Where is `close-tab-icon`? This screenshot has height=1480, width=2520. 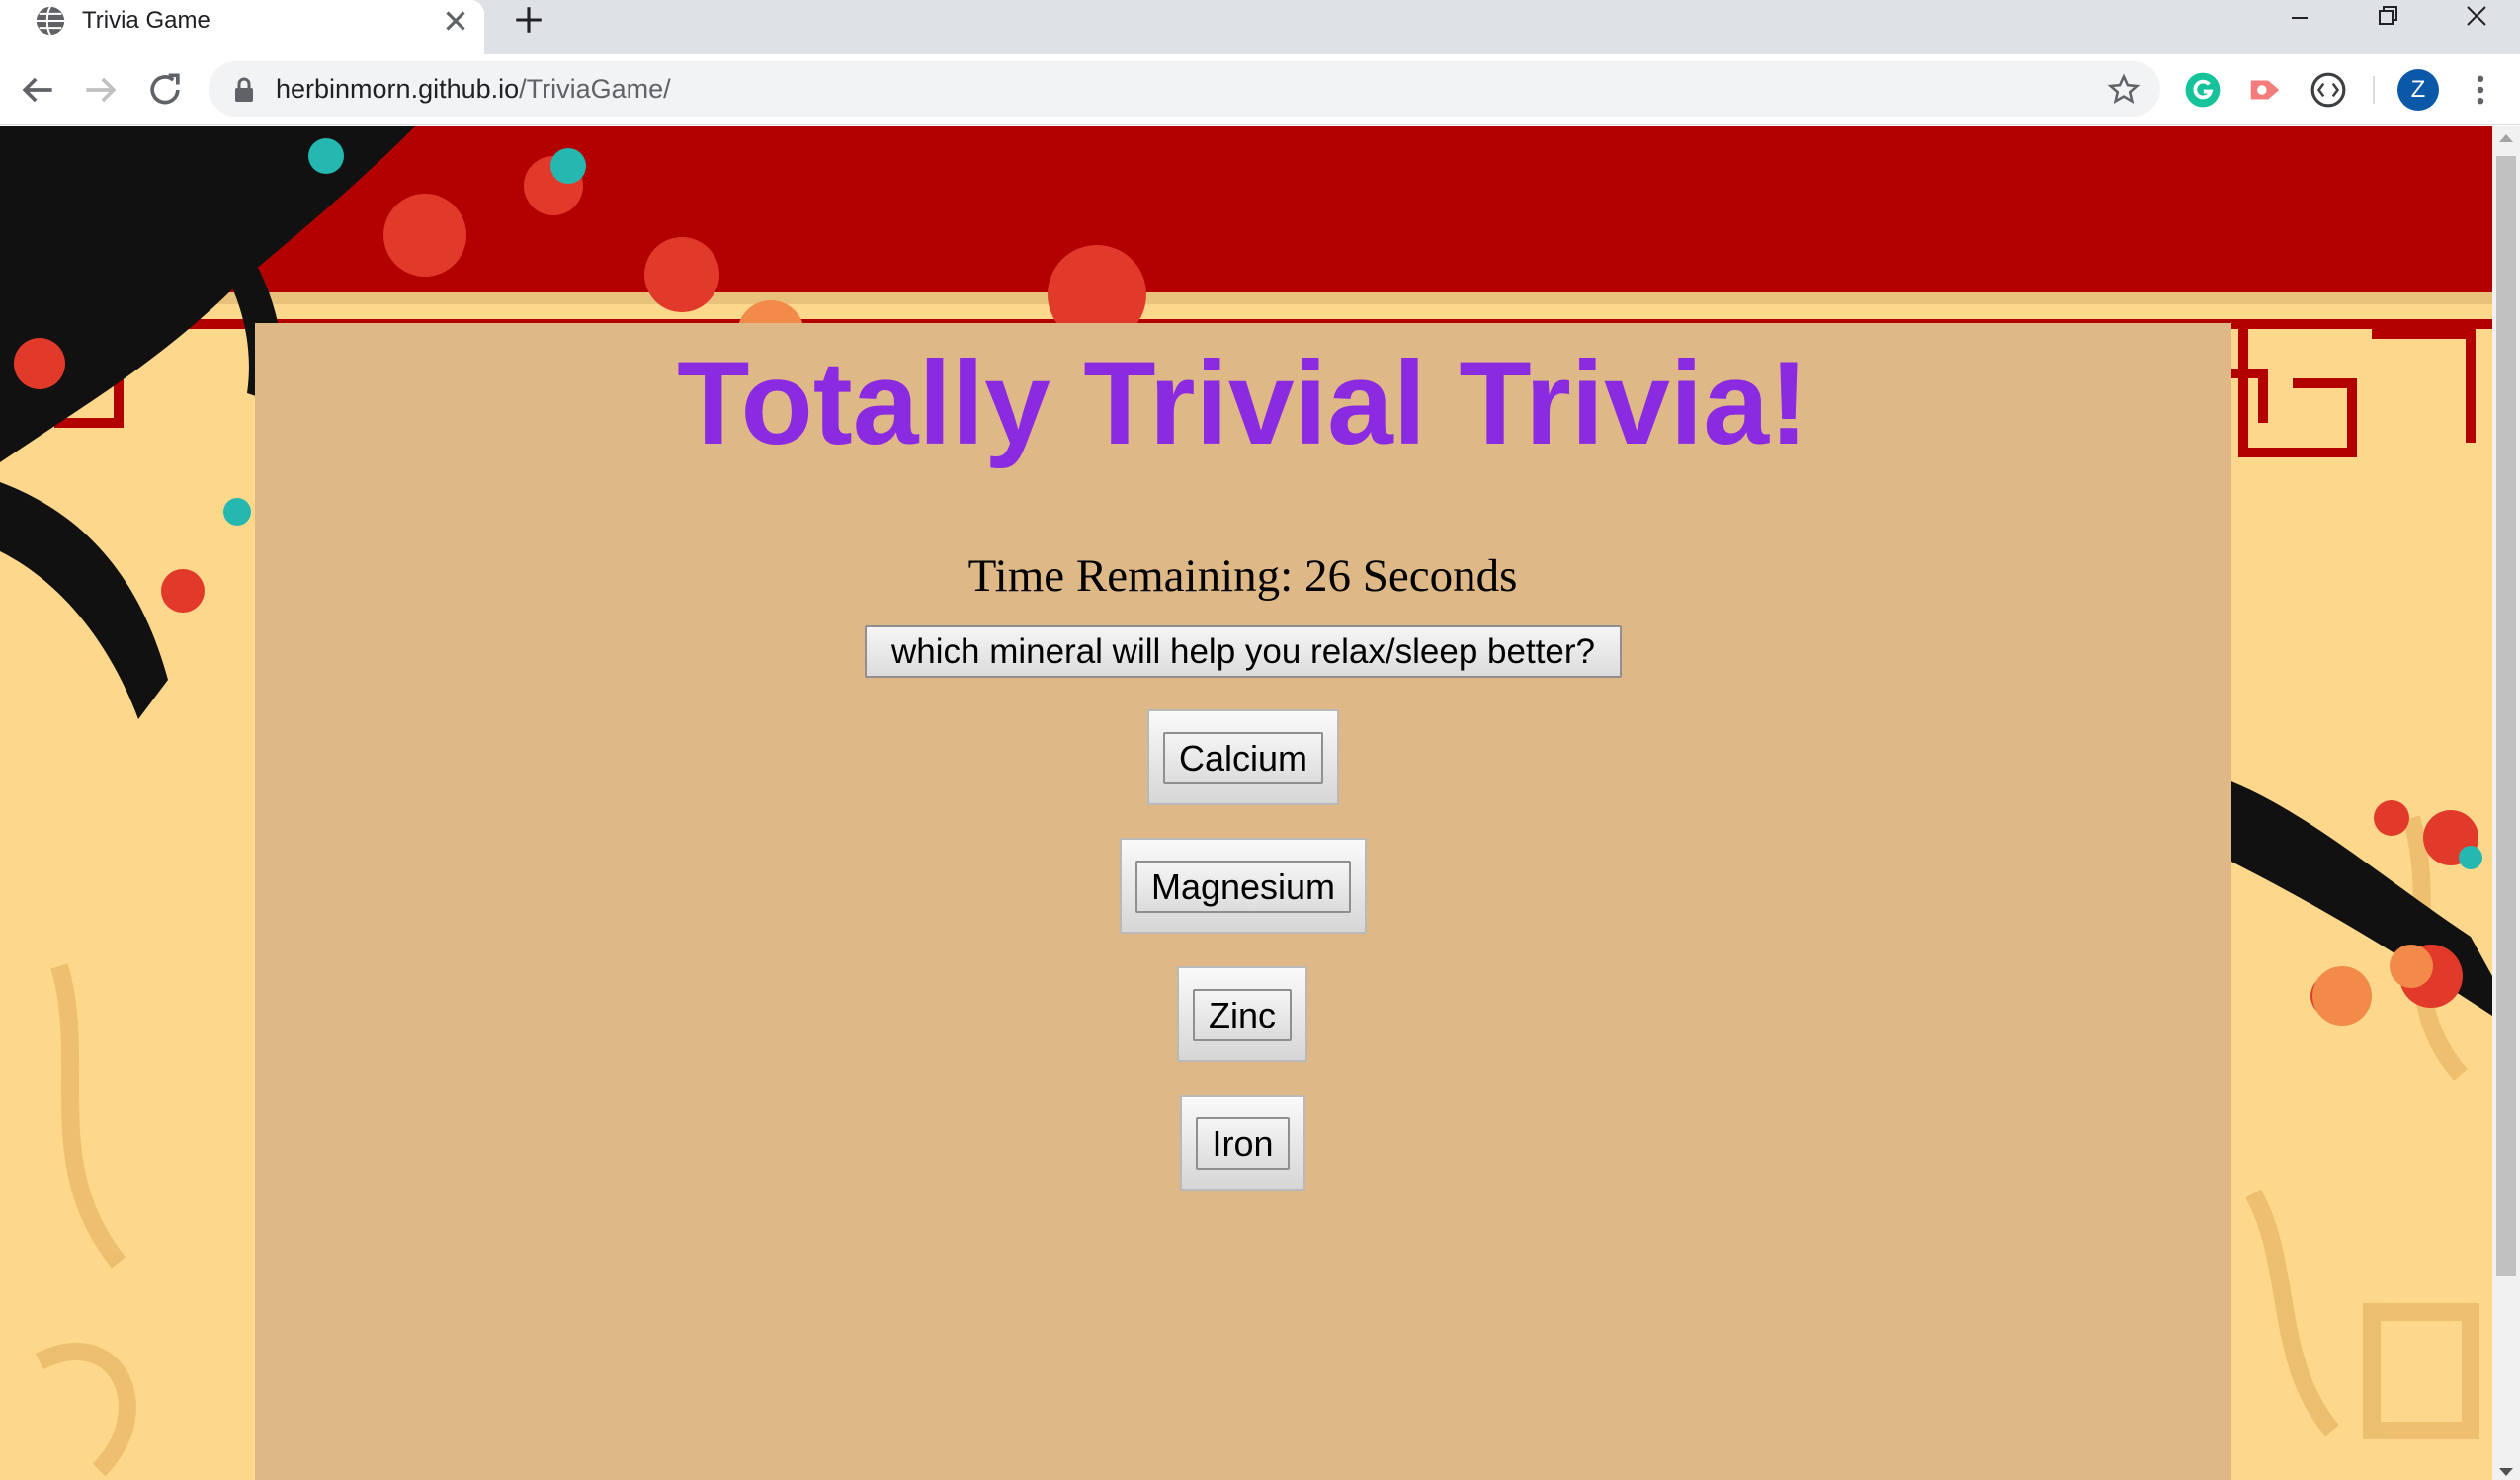 close-tab-icon is located at coordinates (455, 21).